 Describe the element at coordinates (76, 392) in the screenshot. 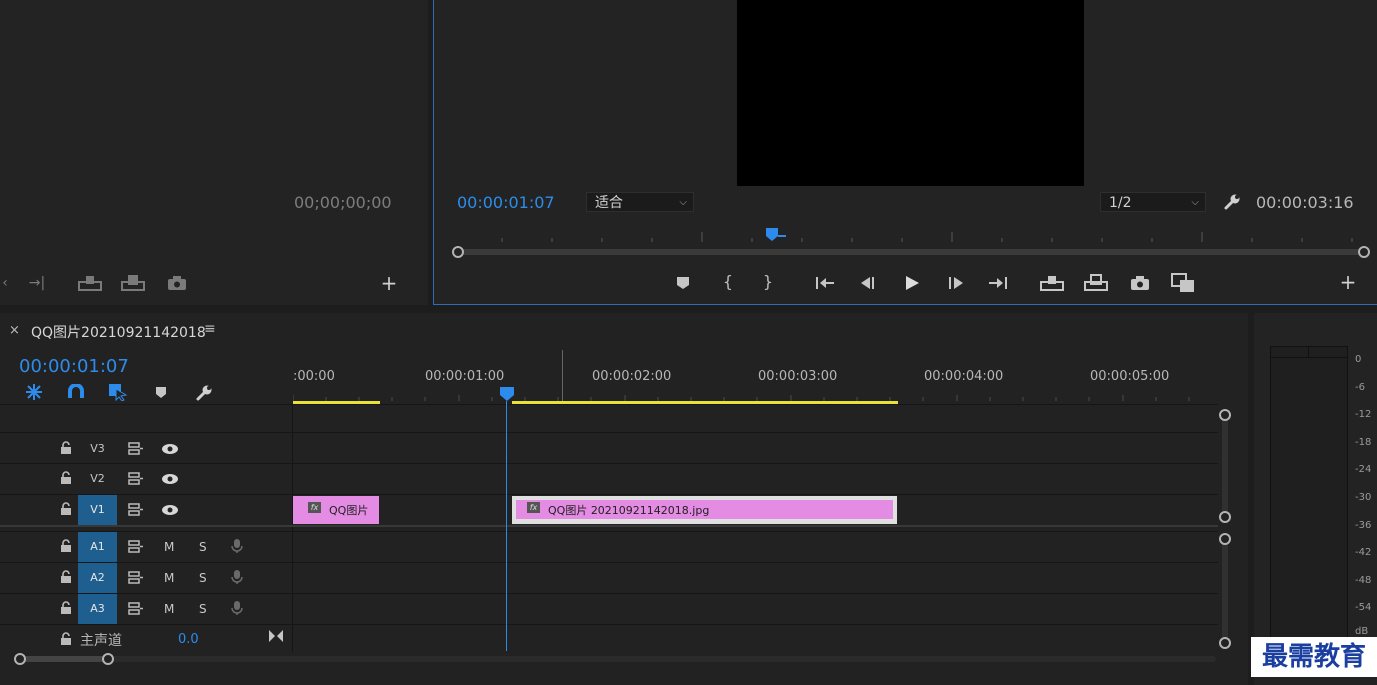

I see `snap-magnet-icon` at that location.